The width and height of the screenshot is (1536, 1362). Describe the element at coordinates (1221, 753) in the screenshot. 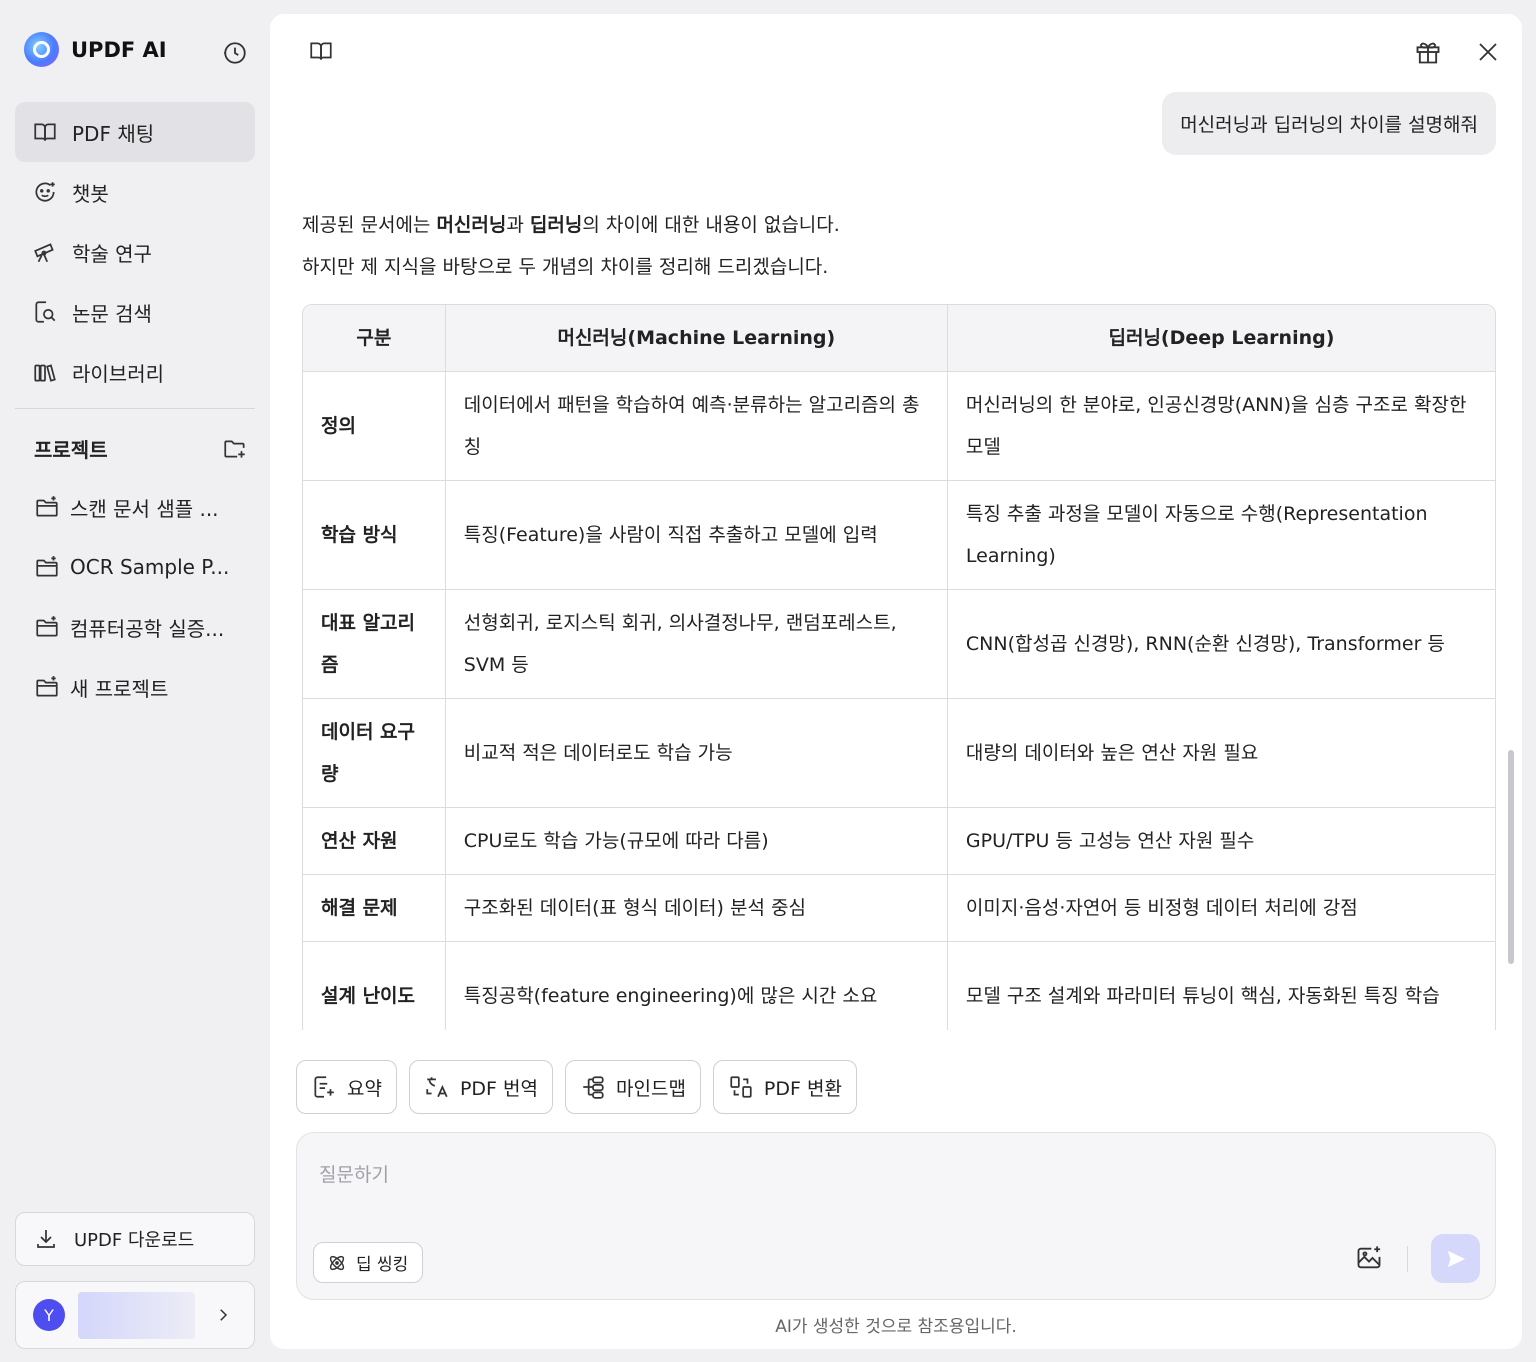

I see `table-cell: 대량의 데이터와 높은 연산 자원 필요` at that location.